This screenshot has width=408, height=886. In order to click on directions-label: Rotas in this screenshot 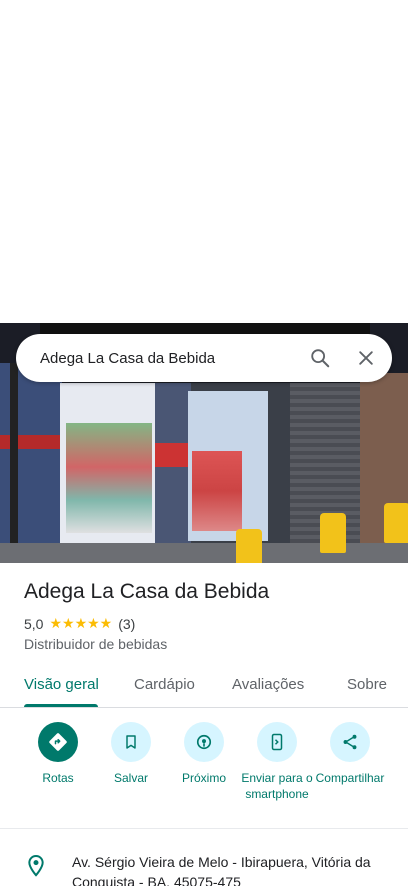, I will do `click(58, 778)`.